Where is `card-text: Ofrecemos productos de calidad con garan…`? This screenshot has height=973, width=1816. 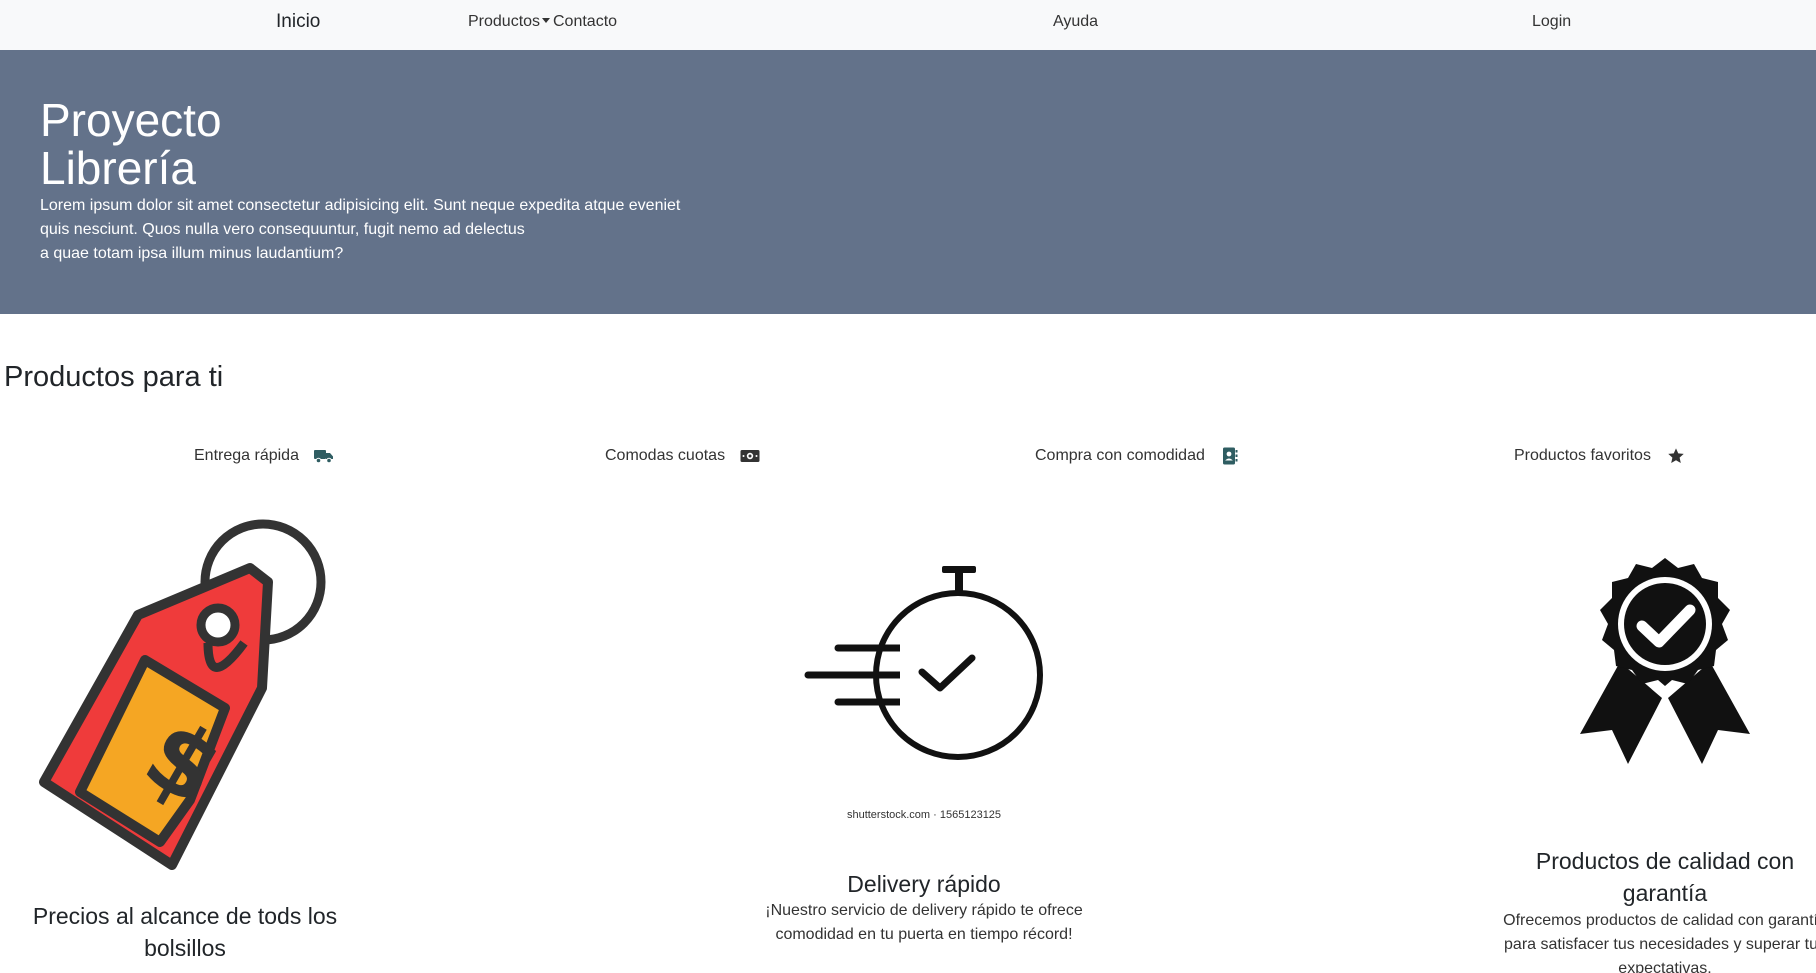 card-text: Ofrecemos productos de calidad con garan… is located at coordinates (1659, 942).